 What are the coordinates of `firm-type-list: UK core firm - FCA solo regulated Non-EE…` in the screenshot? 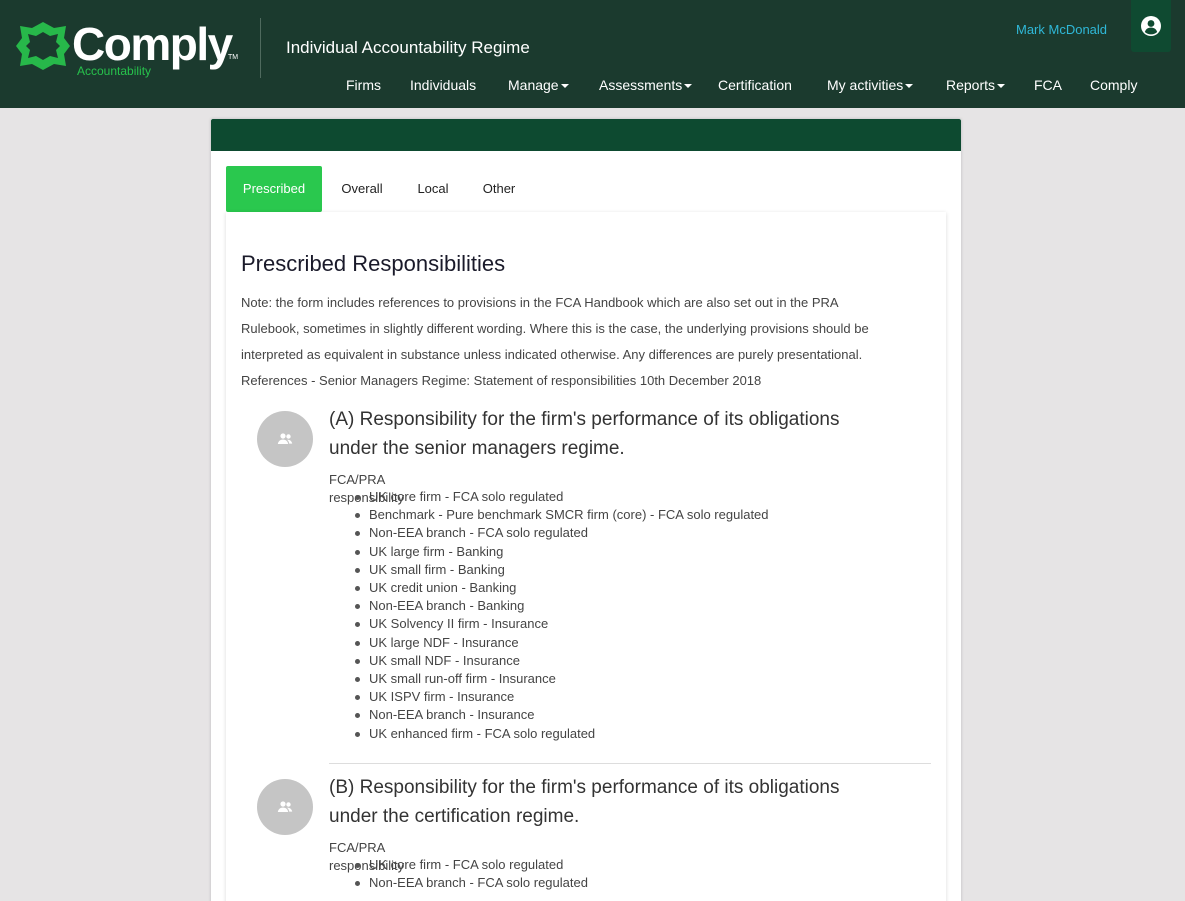 It's located at (471, 874).